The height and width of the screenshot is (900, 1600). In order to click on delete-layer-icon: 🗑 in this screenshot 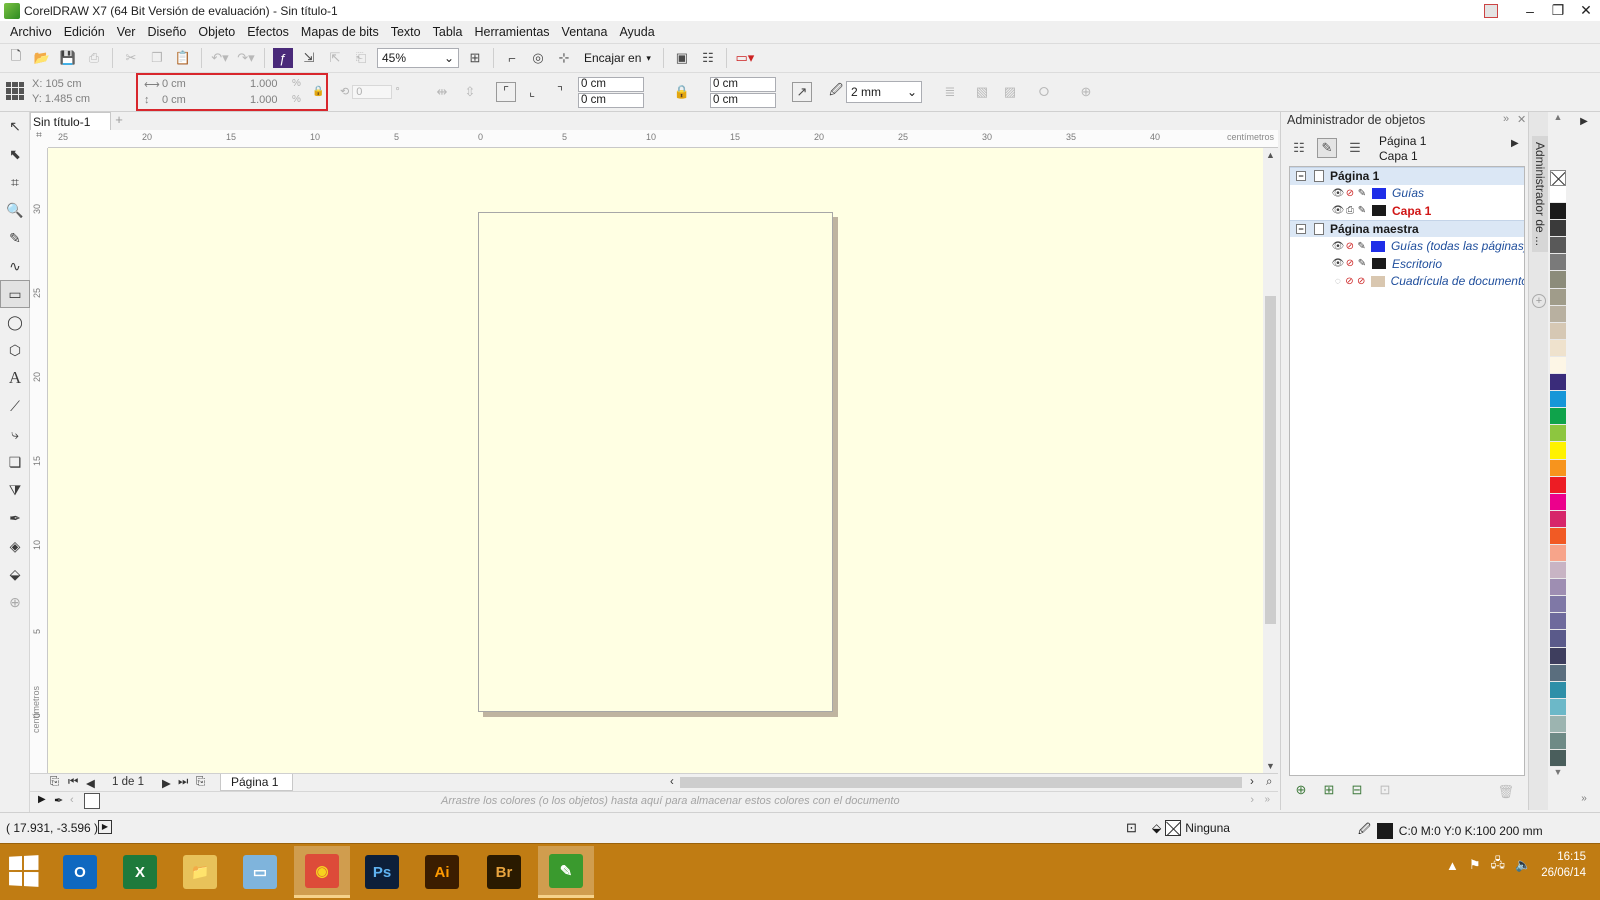, I will do `click(1505, 792)`.